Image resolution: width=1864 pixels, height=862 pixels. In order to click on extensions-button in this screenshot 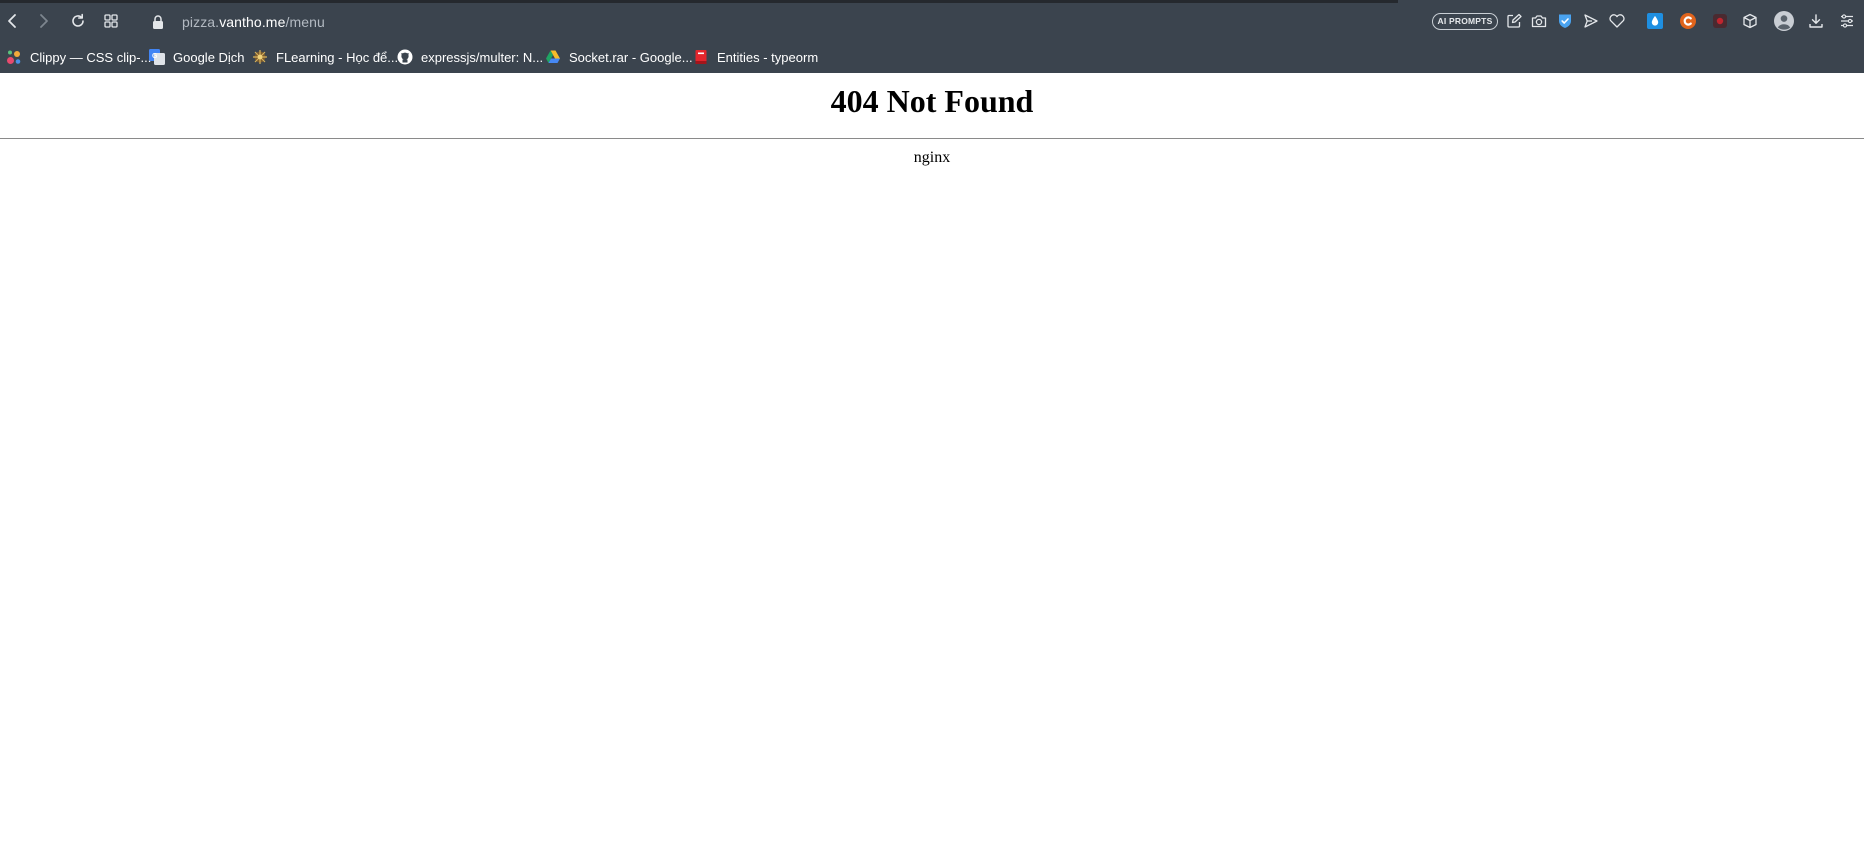, I will do `click(1750, 21)`.